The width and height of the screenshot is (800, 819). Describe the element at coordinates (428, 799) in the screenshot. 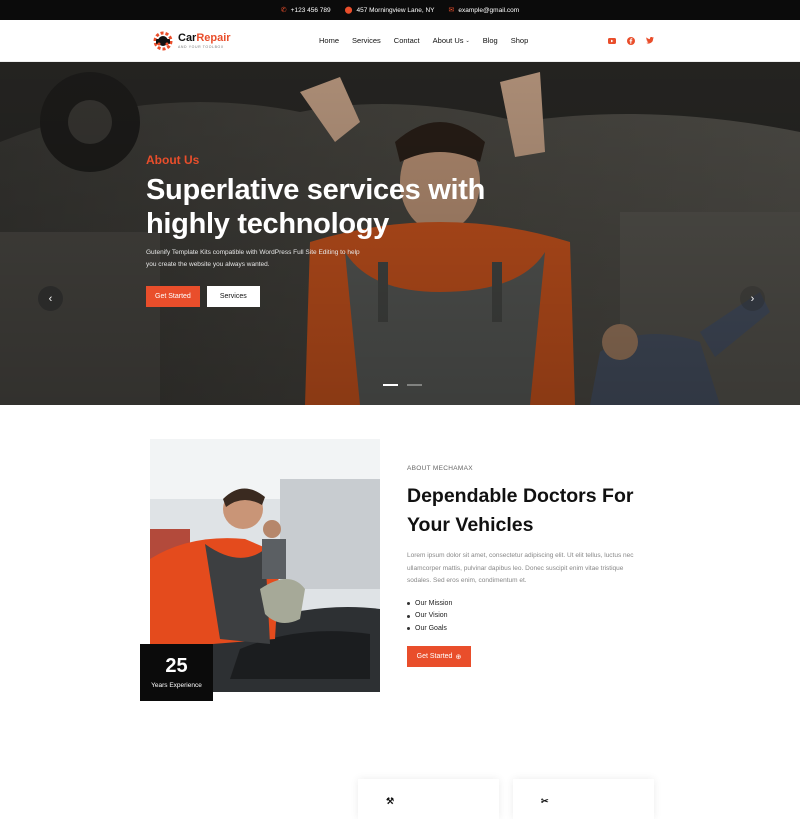

I see `service-card-1: ⚒` at that location.